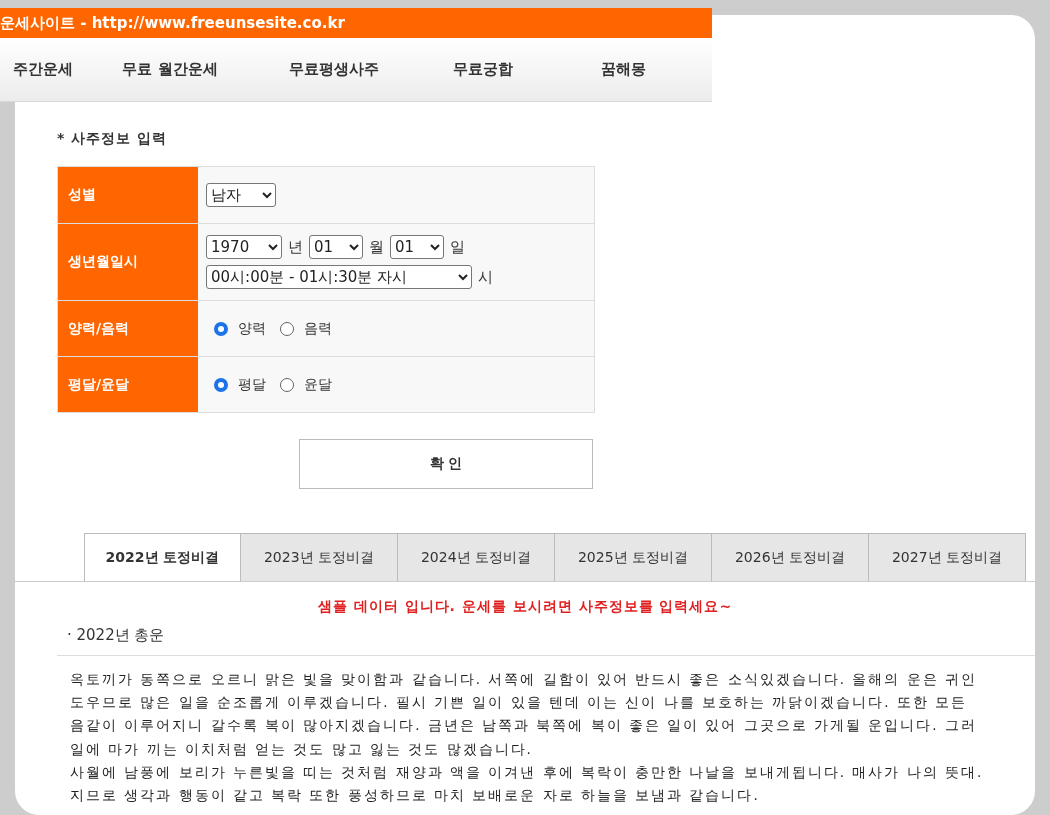  I want to click on fortune-text: 옥토끼가 동쪽으로 오르니 맑은 빛을 맞이함과 같습니다. 서쪽에 길함이 있어 반드시 좋은 소식있겠습니다. 올해의 운은 귀인, so click(524, 679).